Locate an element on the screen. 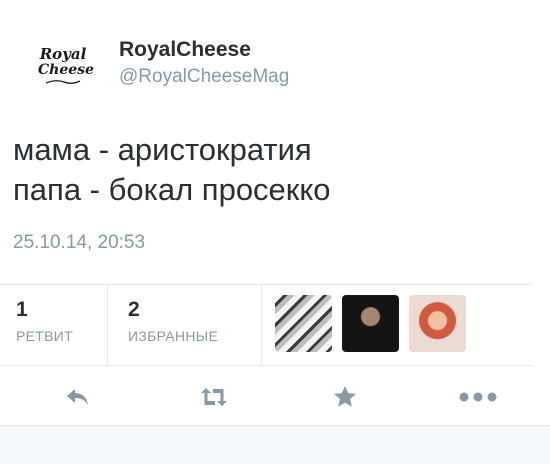  more-button is located at coordinates (478, 397).